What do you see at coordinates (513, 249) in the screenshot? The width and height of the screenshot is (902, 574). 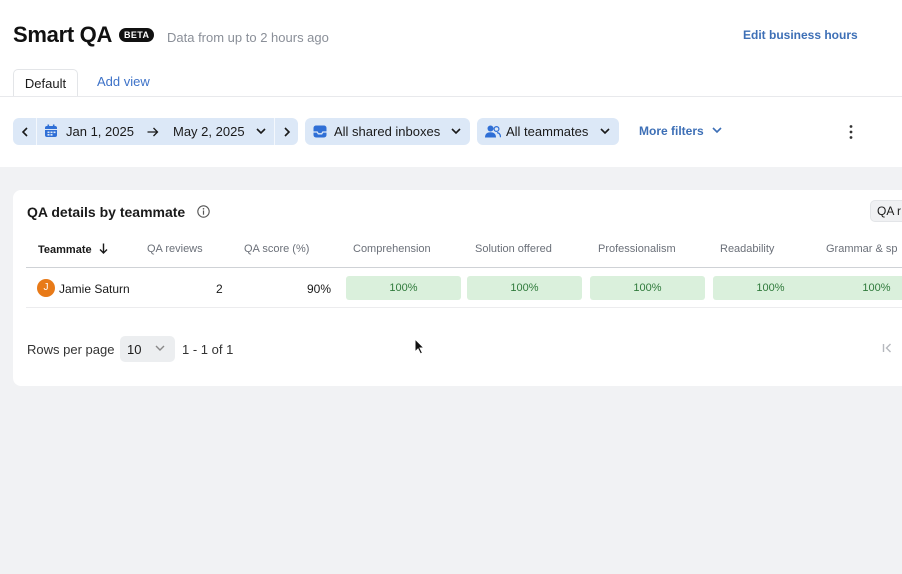 I see `column-header-solution-offered: Solution offered` at bounding box center [513, 249].